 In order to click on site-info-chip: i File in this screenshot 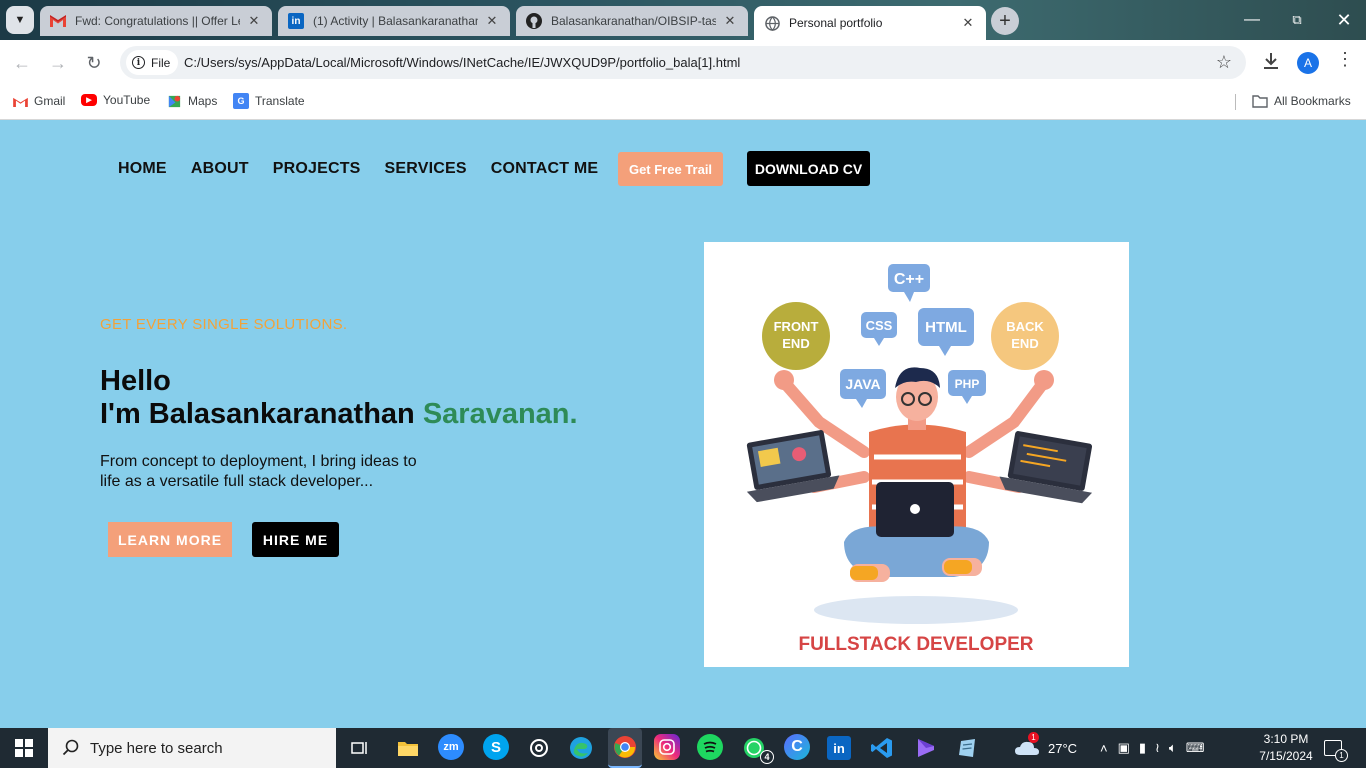, I will do `click(152, 62)`.